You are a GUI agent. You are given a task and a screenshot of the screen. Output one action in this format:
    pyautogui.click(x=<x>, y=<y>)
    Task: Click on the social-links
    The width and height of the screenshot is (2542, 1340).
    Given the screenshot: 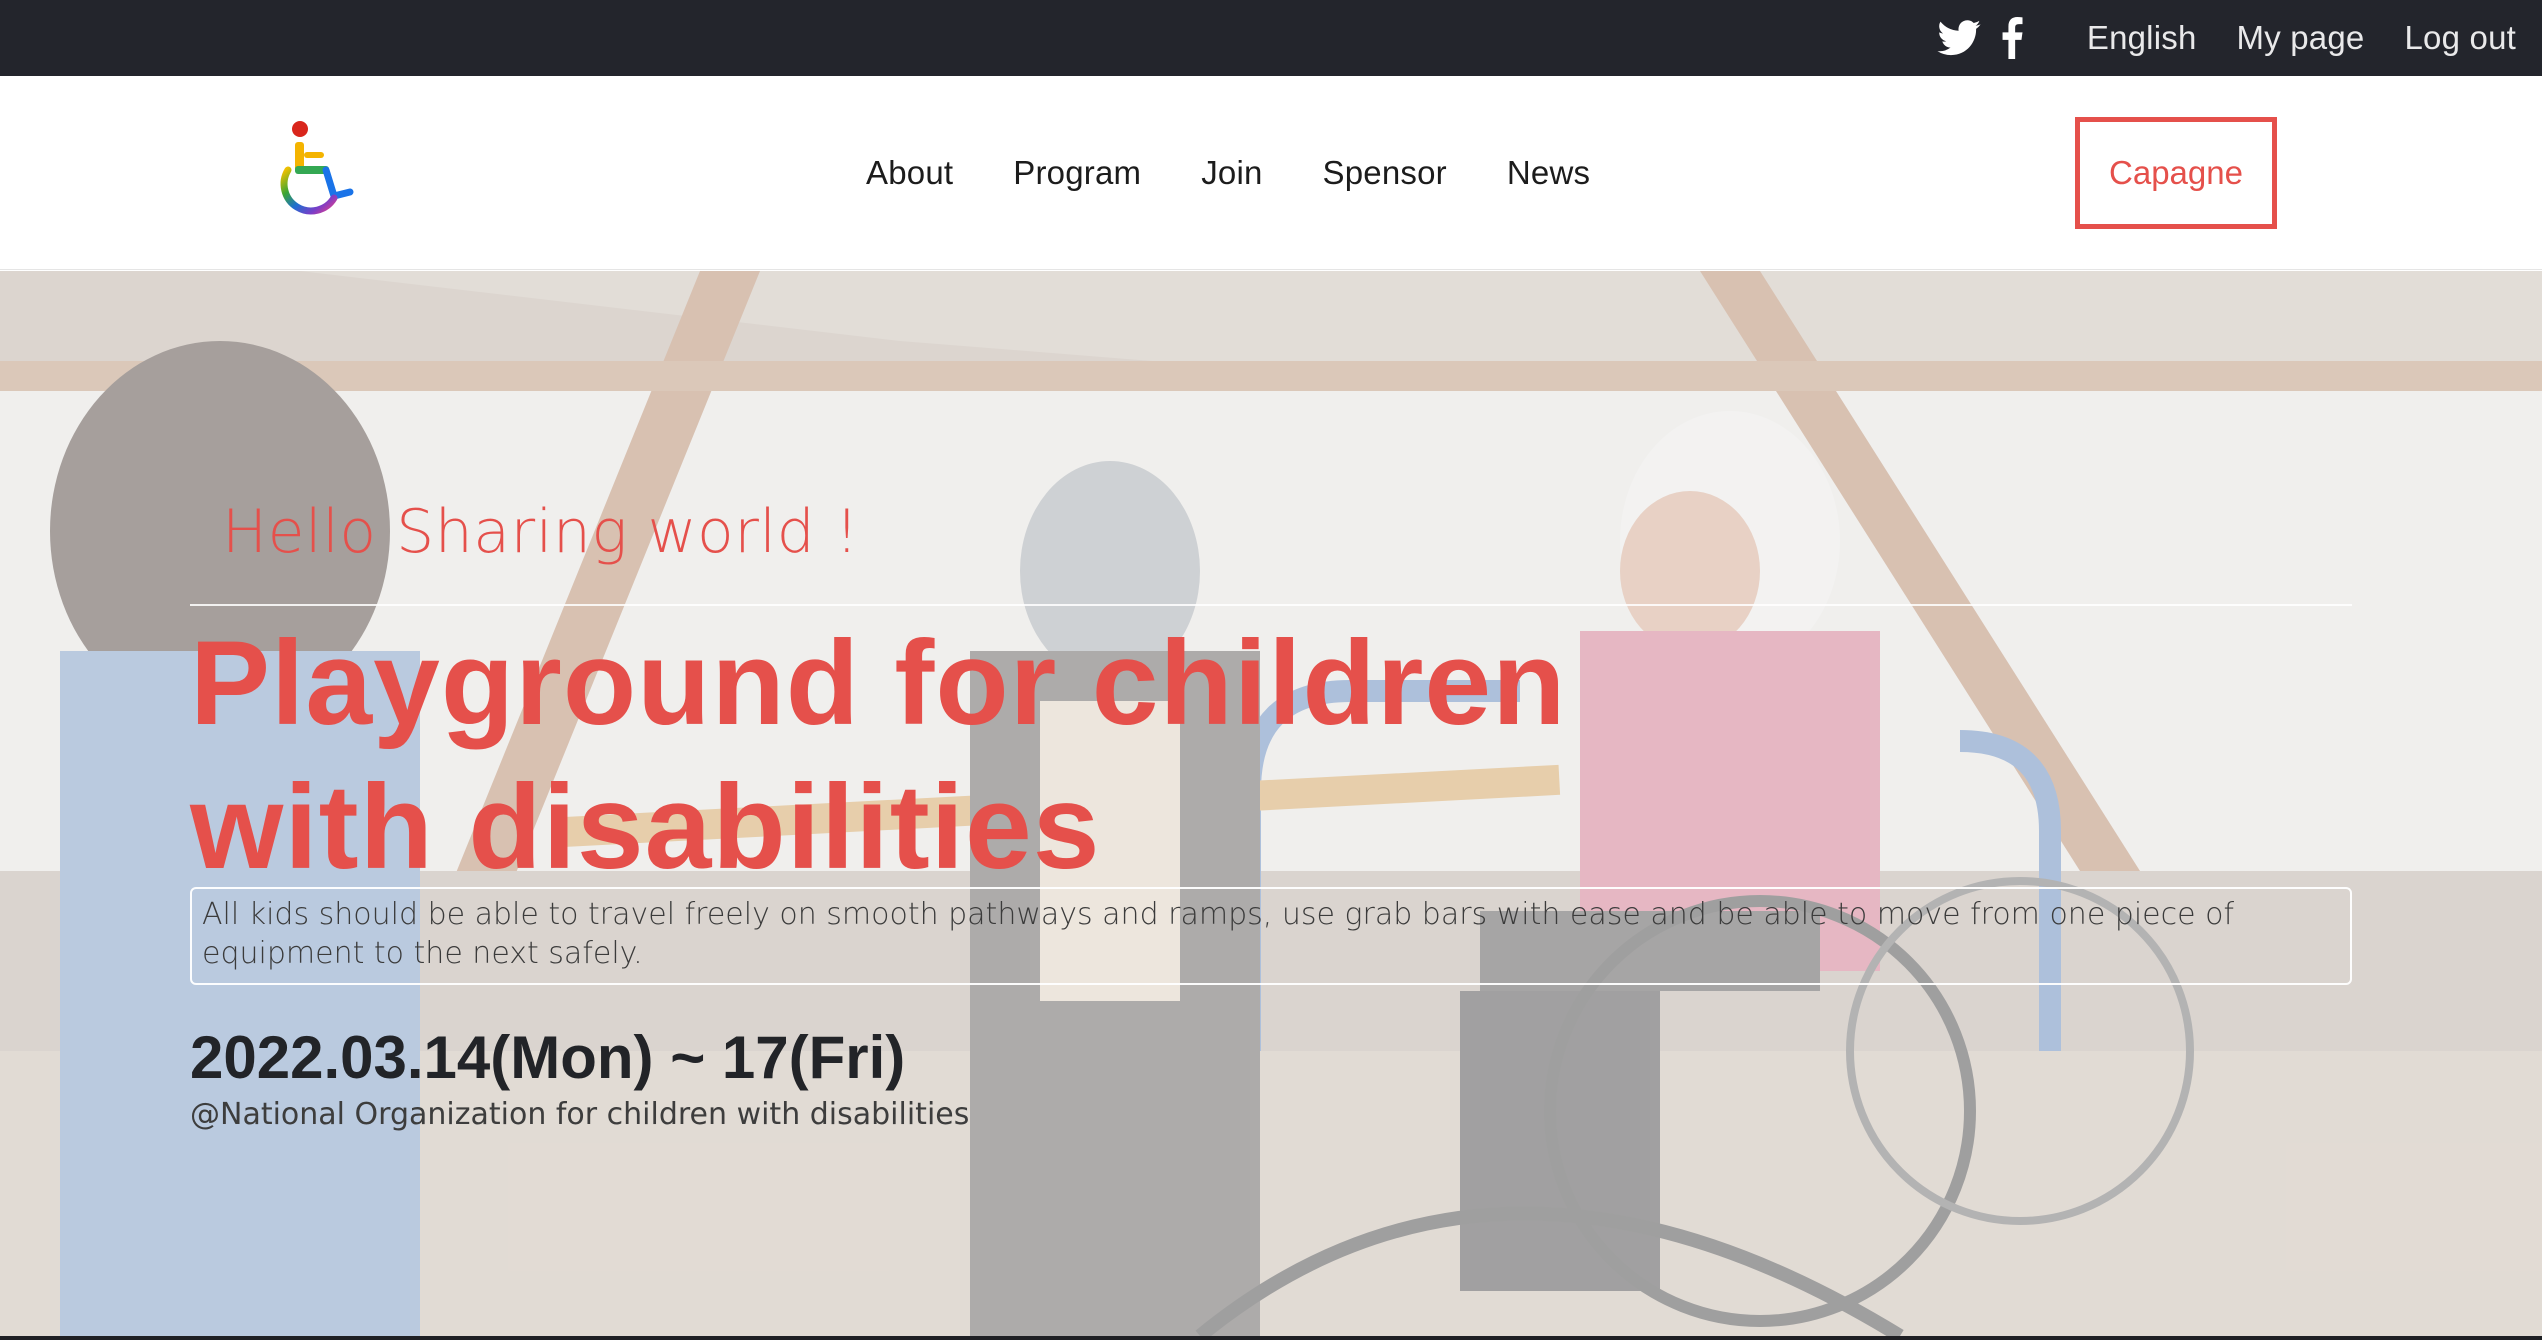 What is the action you would take?
    pyautogui.click(x=1970, y=38)
    